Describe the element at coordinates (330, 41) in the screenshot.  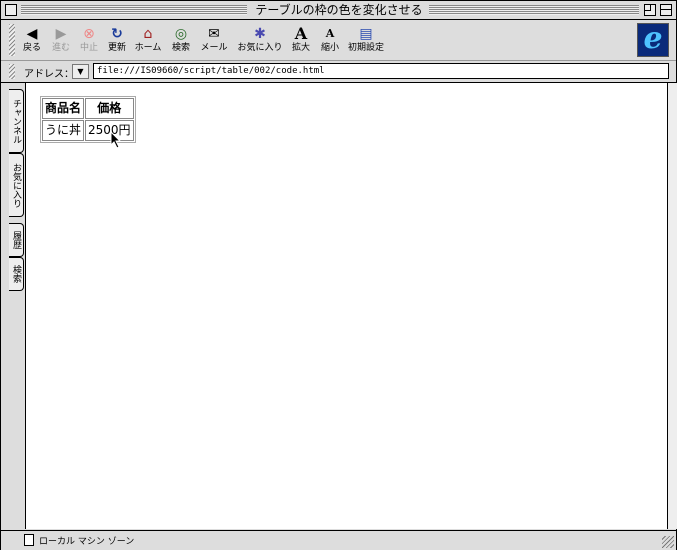
I see `text-smaller-button: A 縮小` at that location.